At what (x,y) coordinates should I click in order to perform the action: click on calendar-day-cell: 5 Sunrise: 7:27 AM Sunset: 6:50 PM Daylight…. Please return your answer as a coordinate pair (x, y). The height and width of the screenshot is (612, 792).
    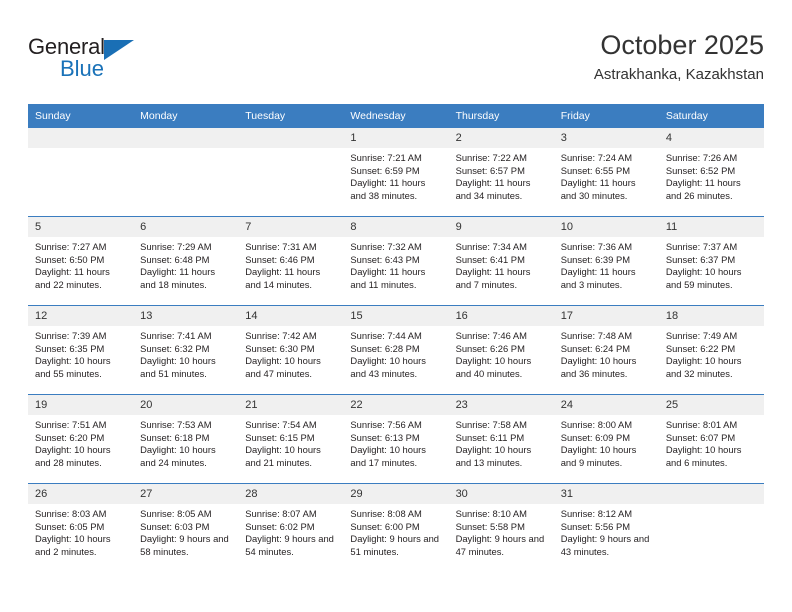
    Looking at the image, I should click on (81, 261).